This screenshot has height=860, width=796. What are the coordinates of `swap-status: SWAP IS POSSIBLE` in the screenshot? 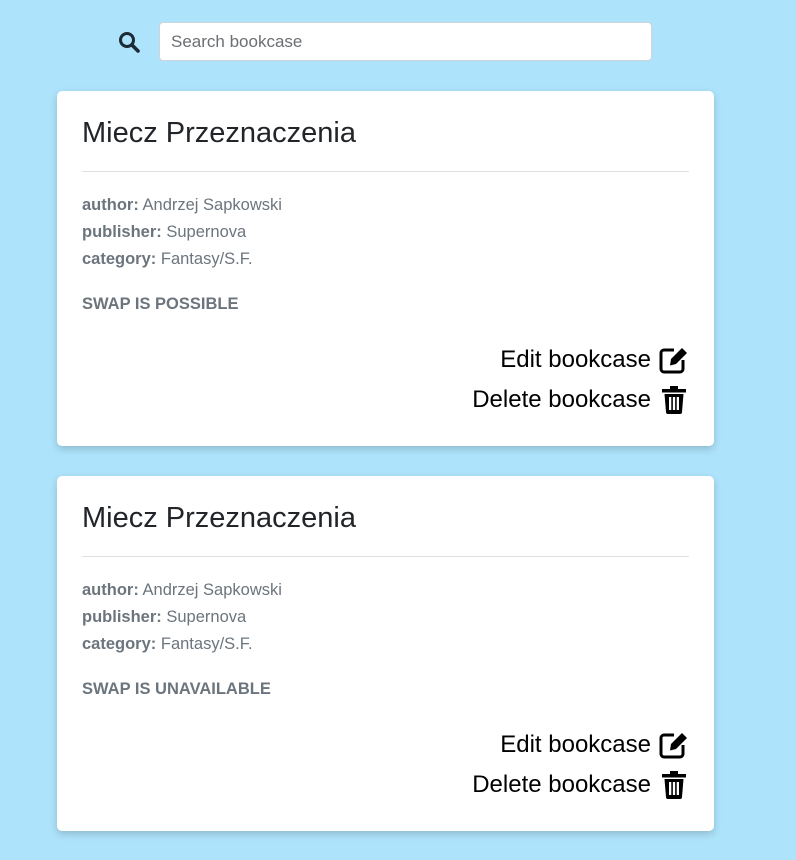 It's located at (160, 304).